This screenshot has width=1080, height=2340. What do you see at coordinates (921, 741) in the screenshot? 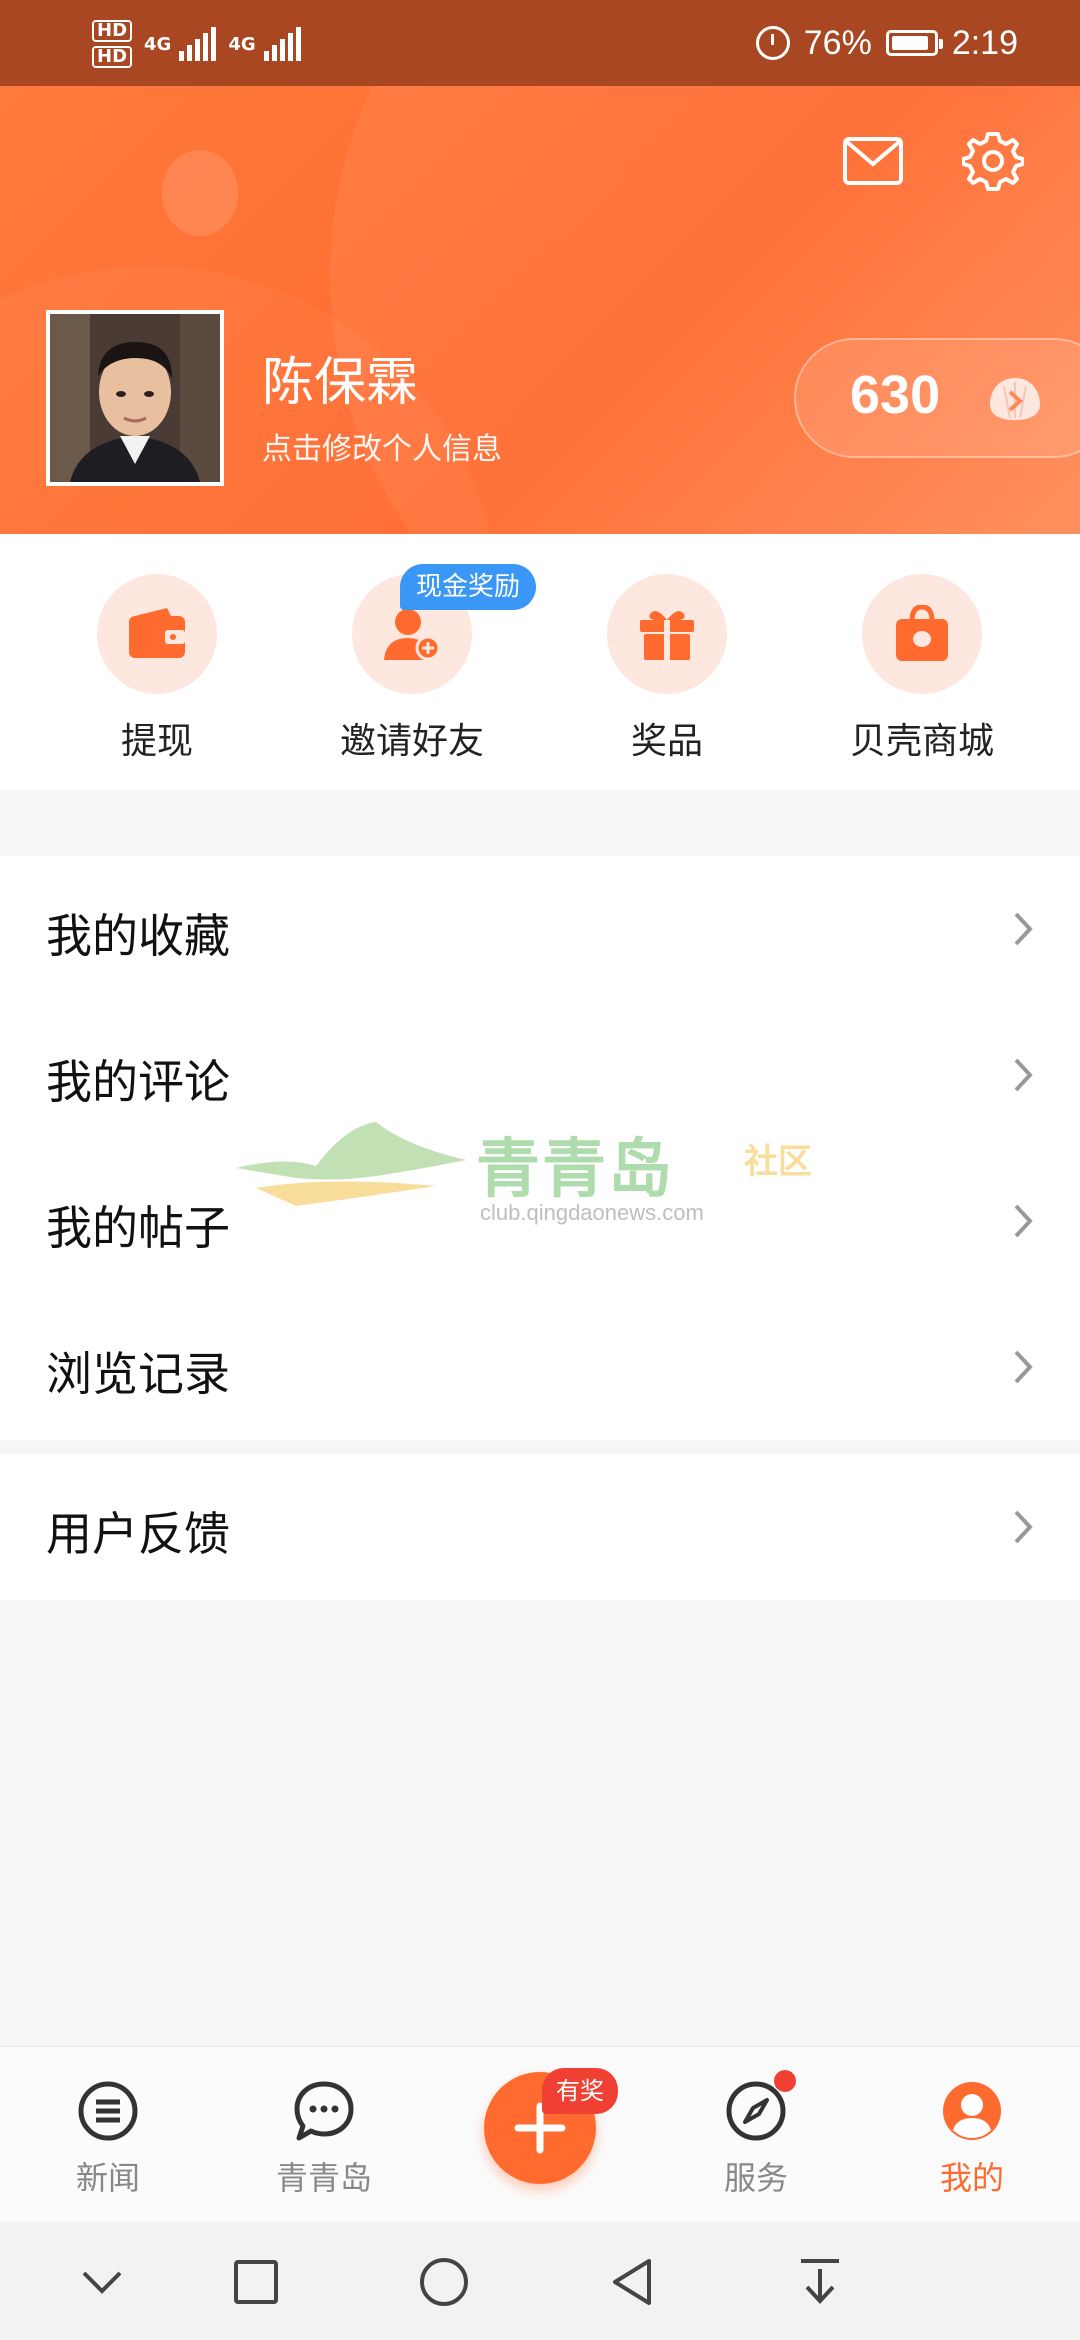
I see `shell-mall-label: 贝壳商城` at bounding box center [921, 741].